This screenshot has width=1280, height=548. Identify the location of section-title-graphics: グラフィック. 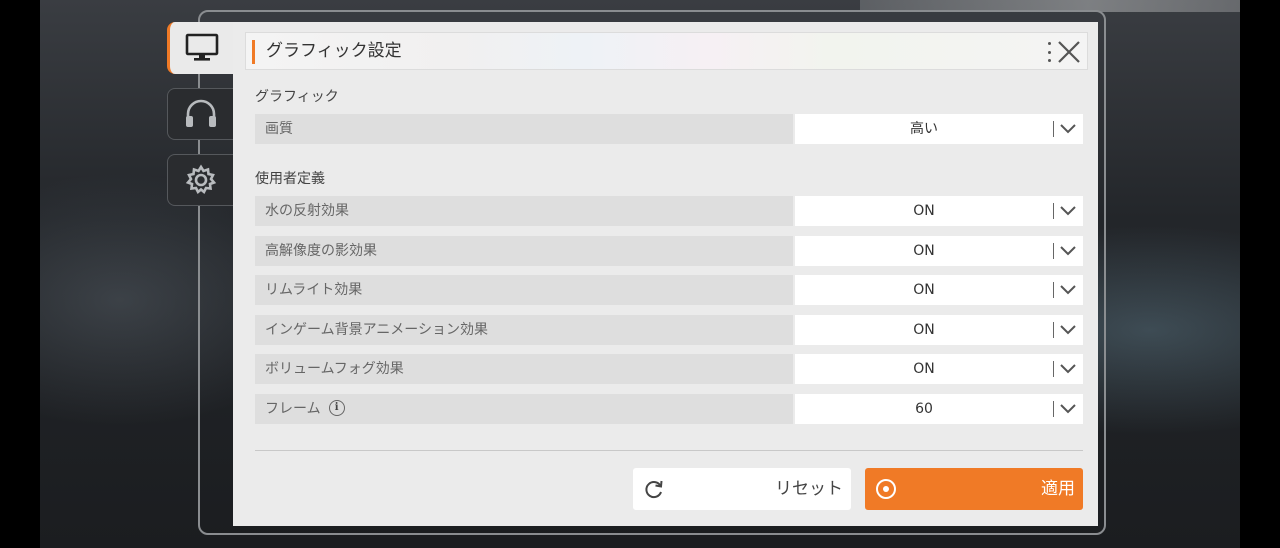
(297, 97).